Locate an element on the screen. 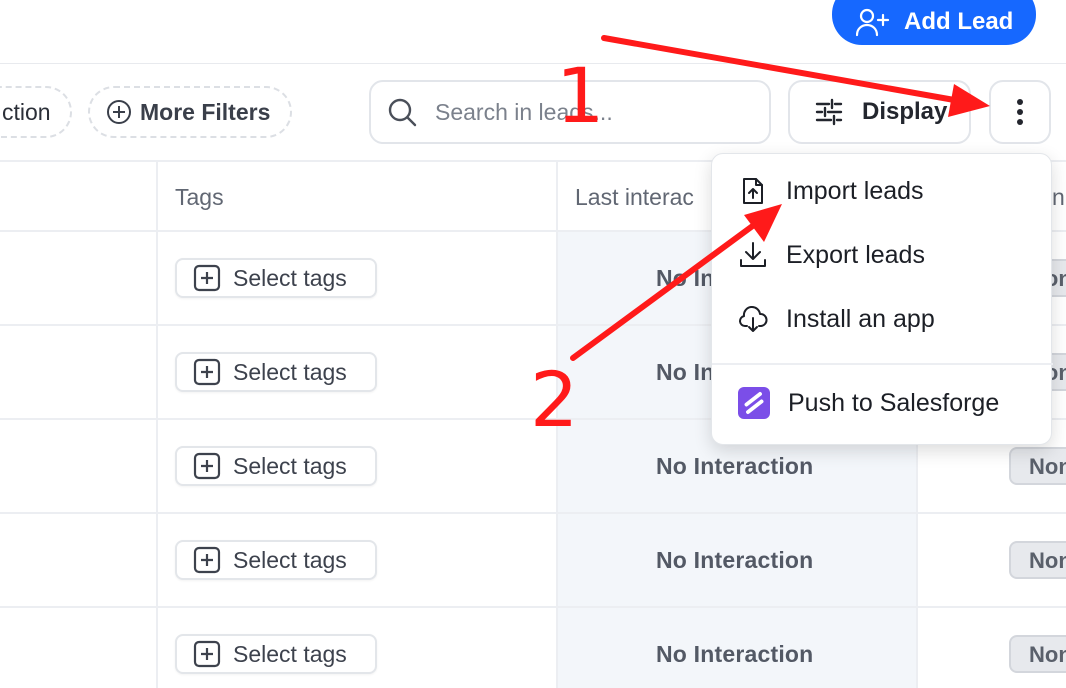 This screenshot has width=1066, height=688. more-filters-button: More Filters is located at coordinates (190, 112).